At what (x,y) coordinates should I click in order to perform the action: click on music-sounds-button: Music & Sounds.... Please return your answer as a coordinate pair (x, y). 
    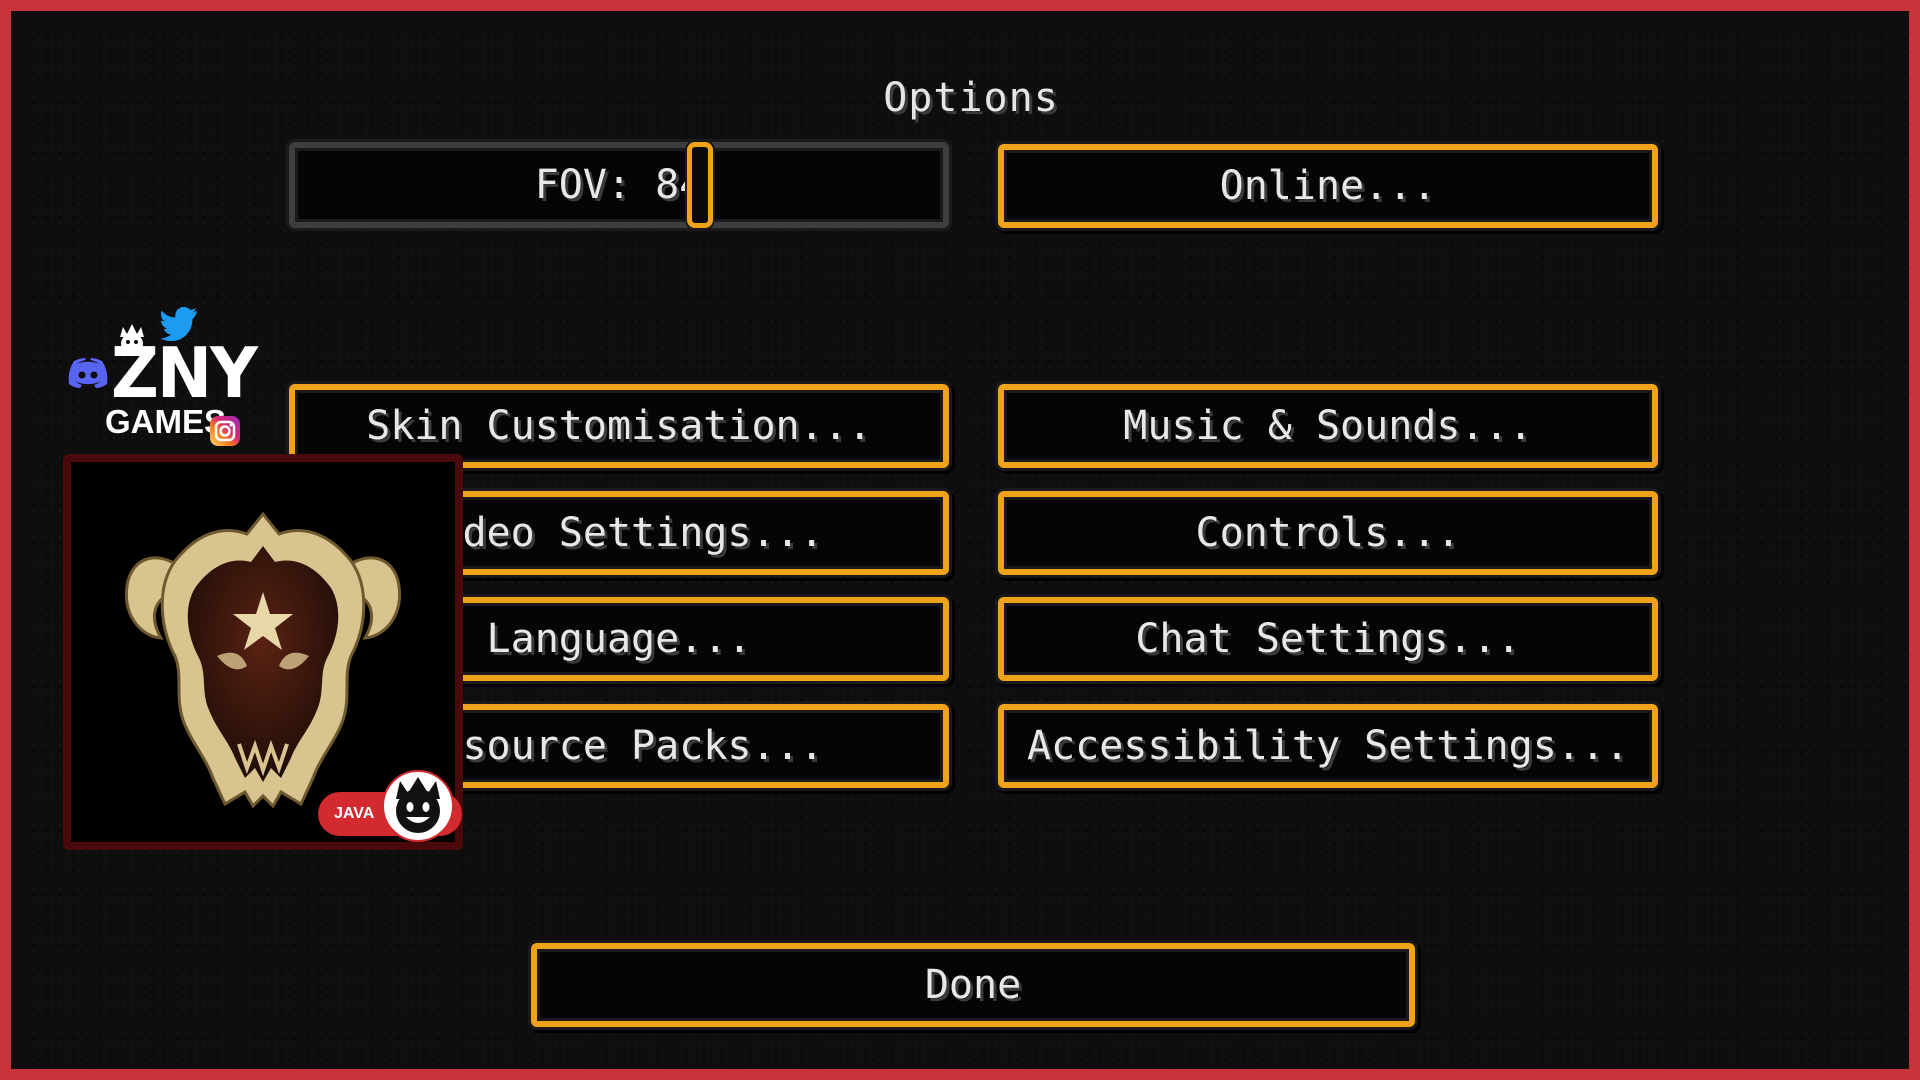
    Looking at the image, I should click on (1328, 426).